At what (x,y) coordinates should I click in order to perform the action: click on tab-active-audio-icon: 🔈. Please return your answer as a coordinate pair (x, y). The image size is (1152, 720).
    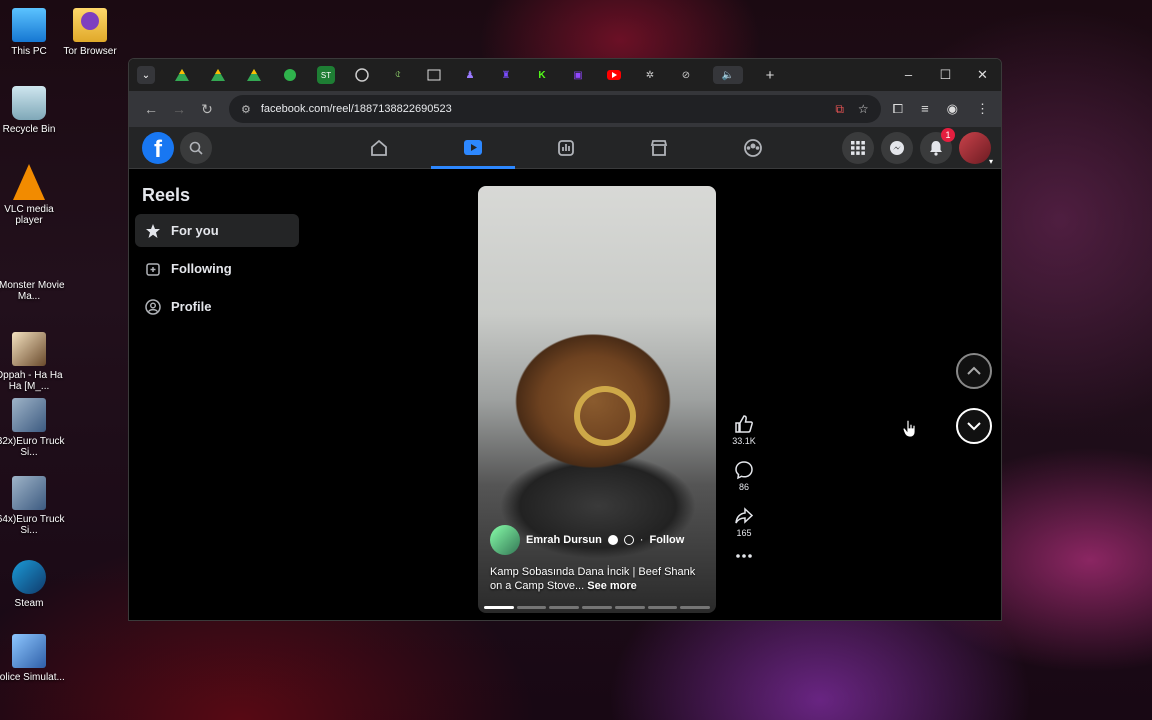
    Looking at the image, I should click on (728, 75).